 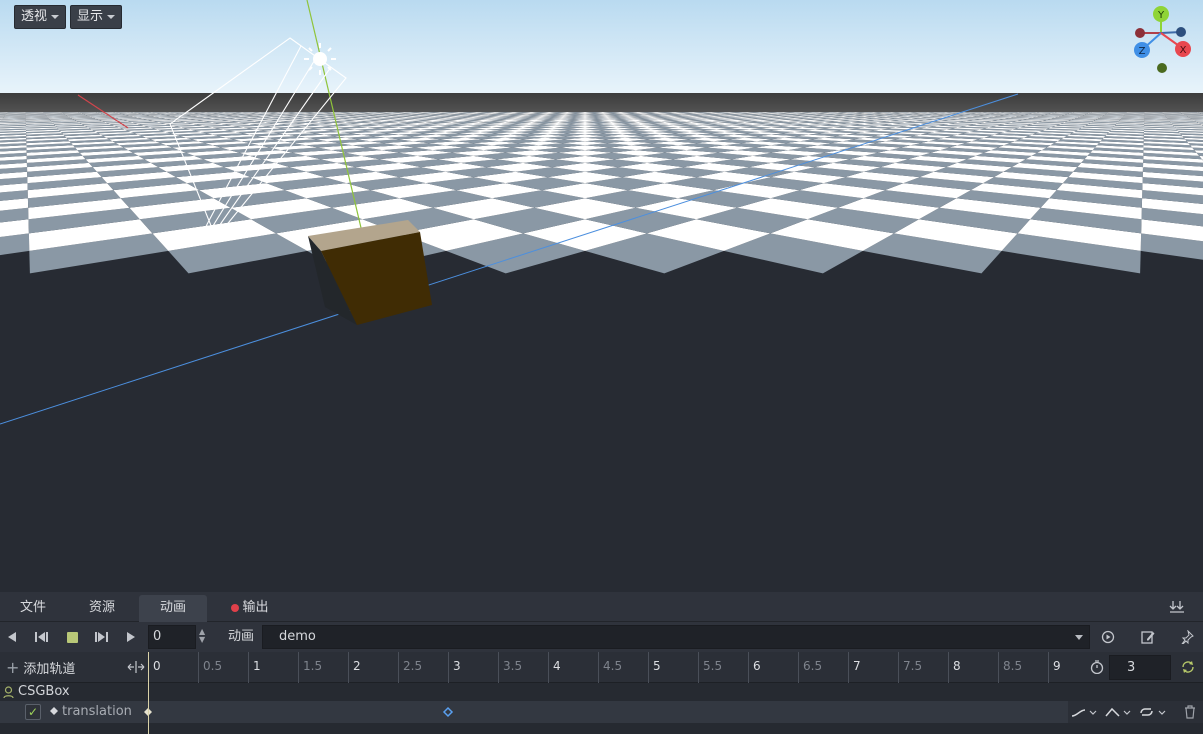 What do you see at coordinates (1187, 637) in the screenshot?
I see `pin-icon` at bounding box center [1187, 637].